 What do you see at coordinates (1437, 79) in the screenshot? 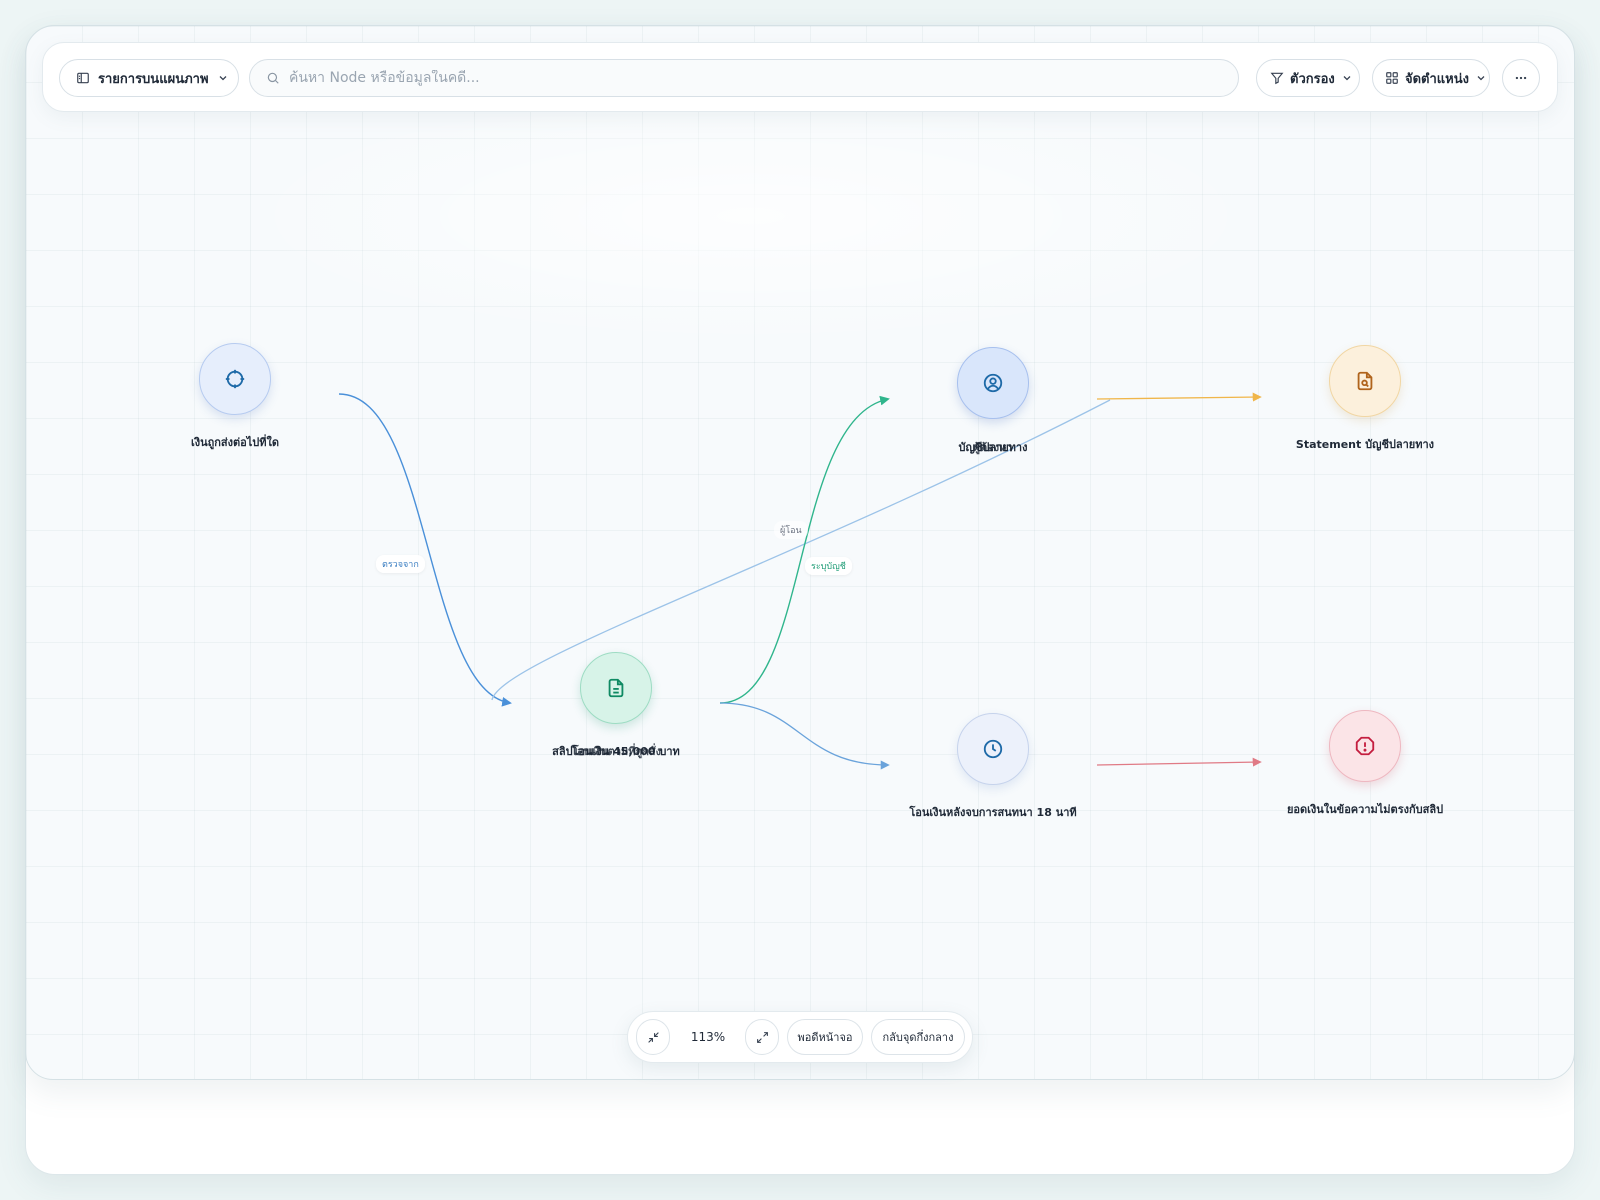
I see `arrange-label: จัดตำแหน่ง` at bounding box center [1437, 79].